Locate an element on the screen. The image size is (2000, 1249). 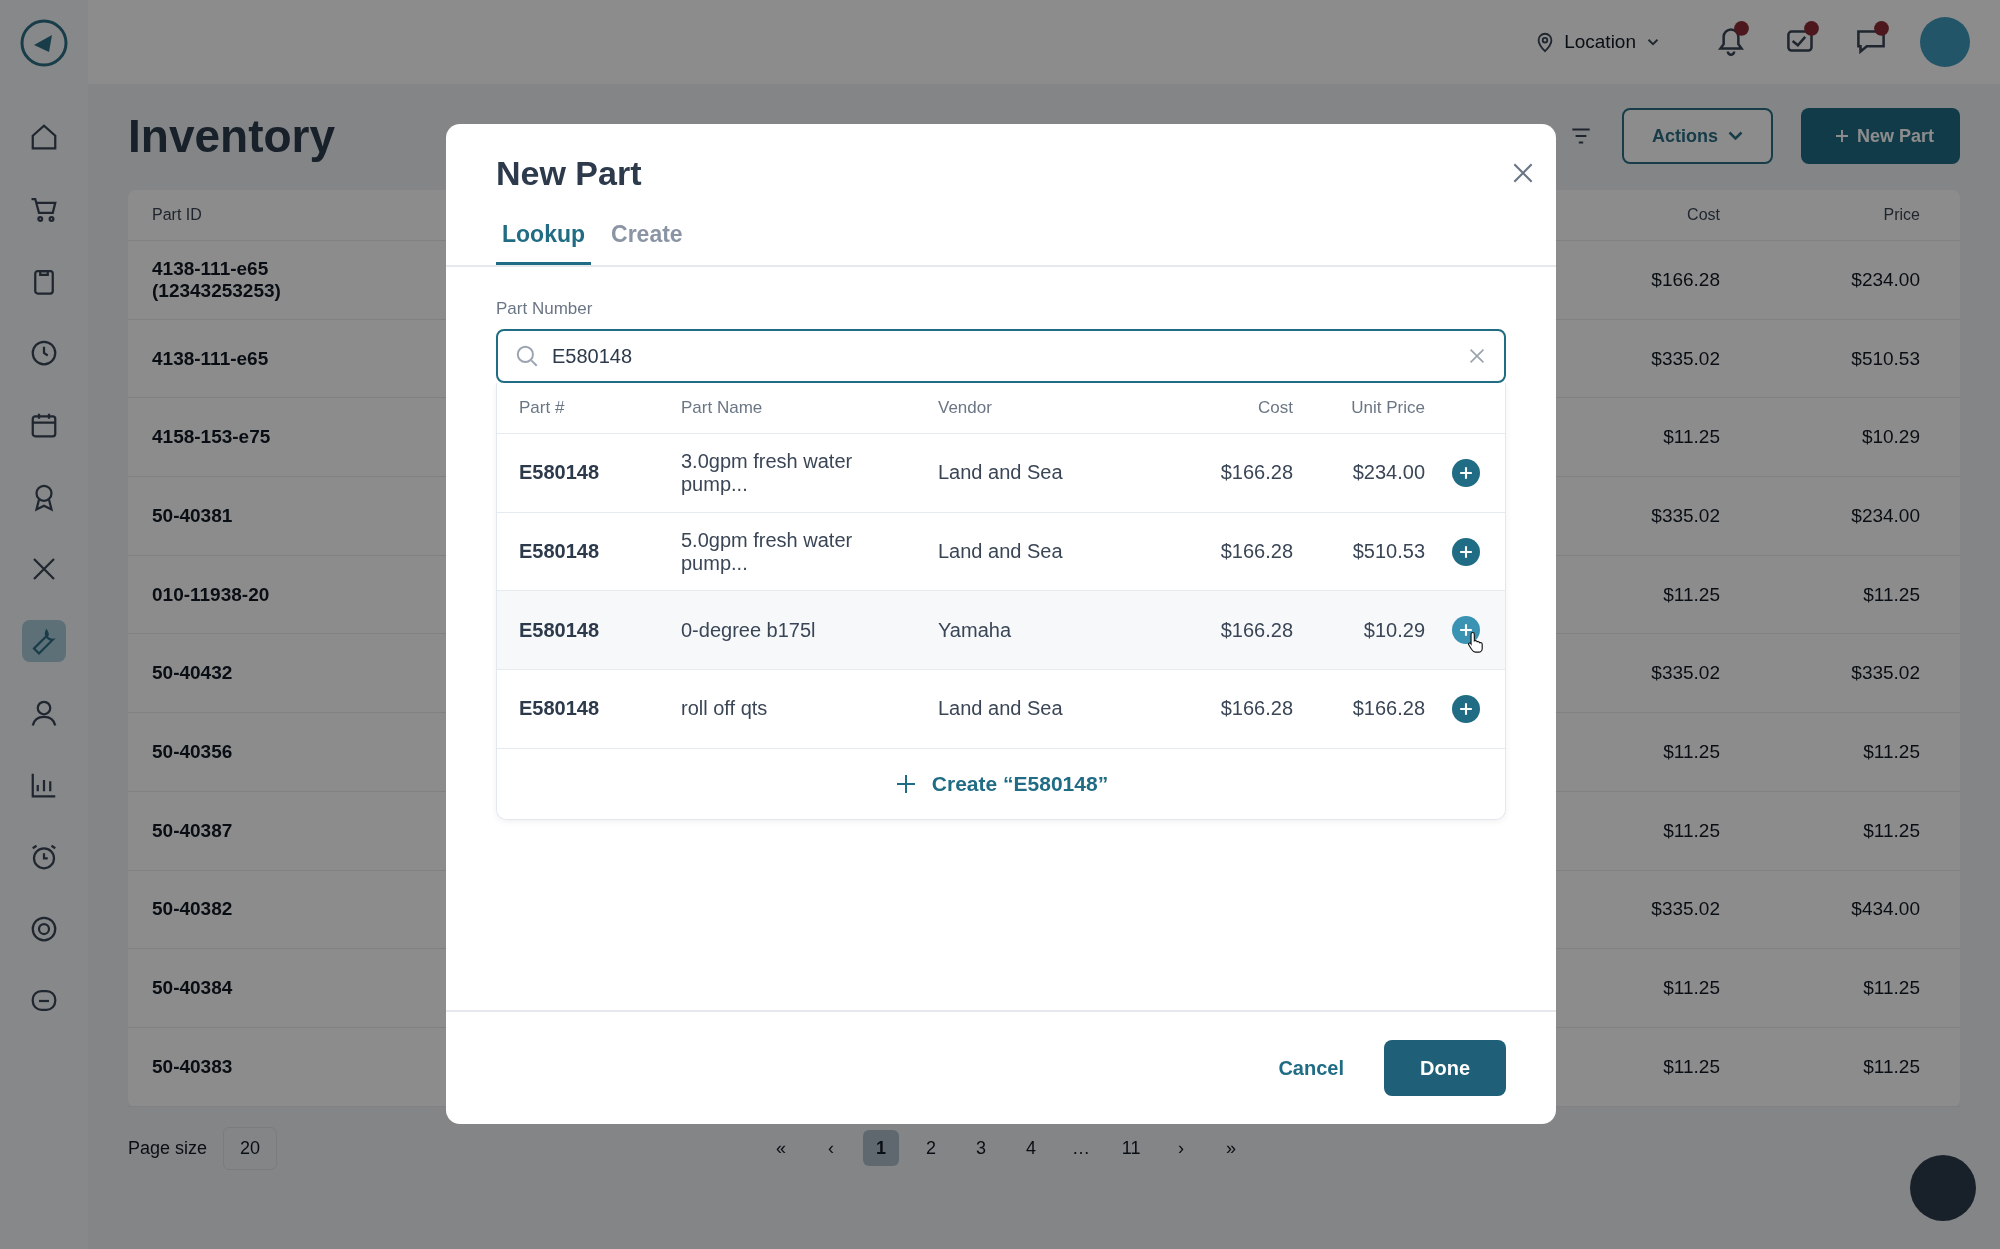
column-header: Part ID is located at coordinates (247, 215).